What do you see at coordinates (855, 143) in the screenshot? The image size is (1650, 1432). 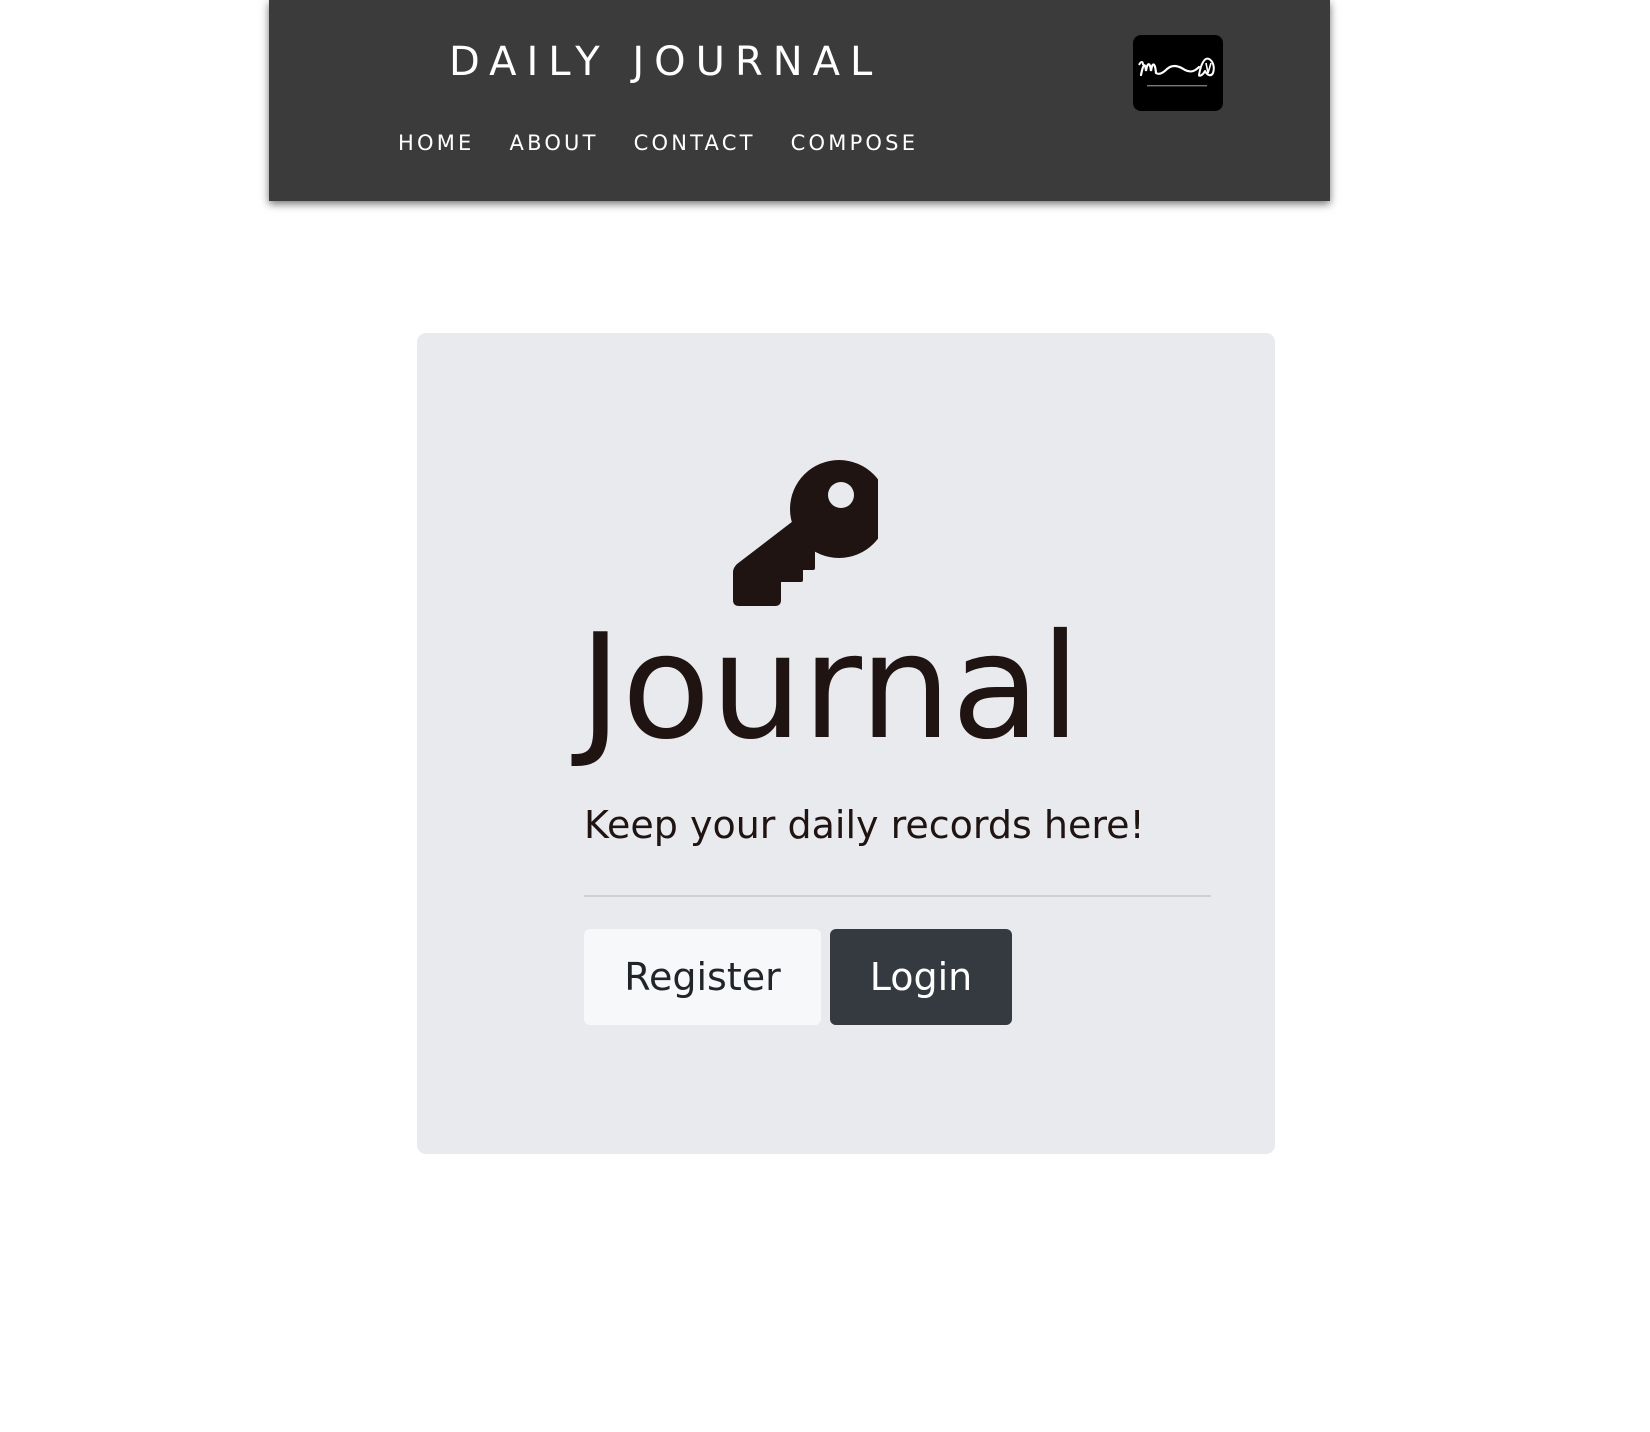 I see `nav-link-compose: COMPOSE` at bounding box center [855, 143].